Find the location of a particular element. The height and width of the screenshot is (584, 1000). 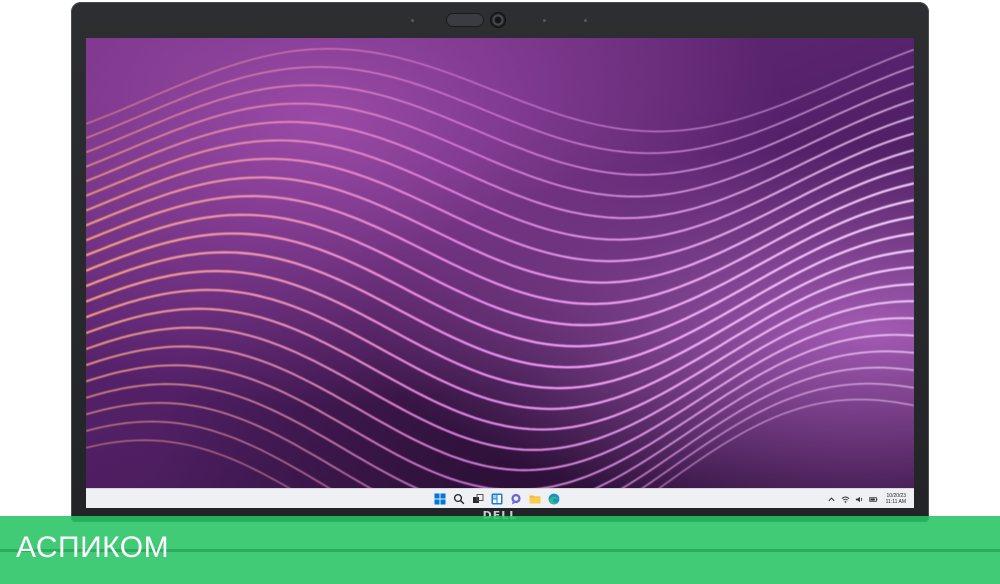

widgets-icon is located at coordinates (497, 499).